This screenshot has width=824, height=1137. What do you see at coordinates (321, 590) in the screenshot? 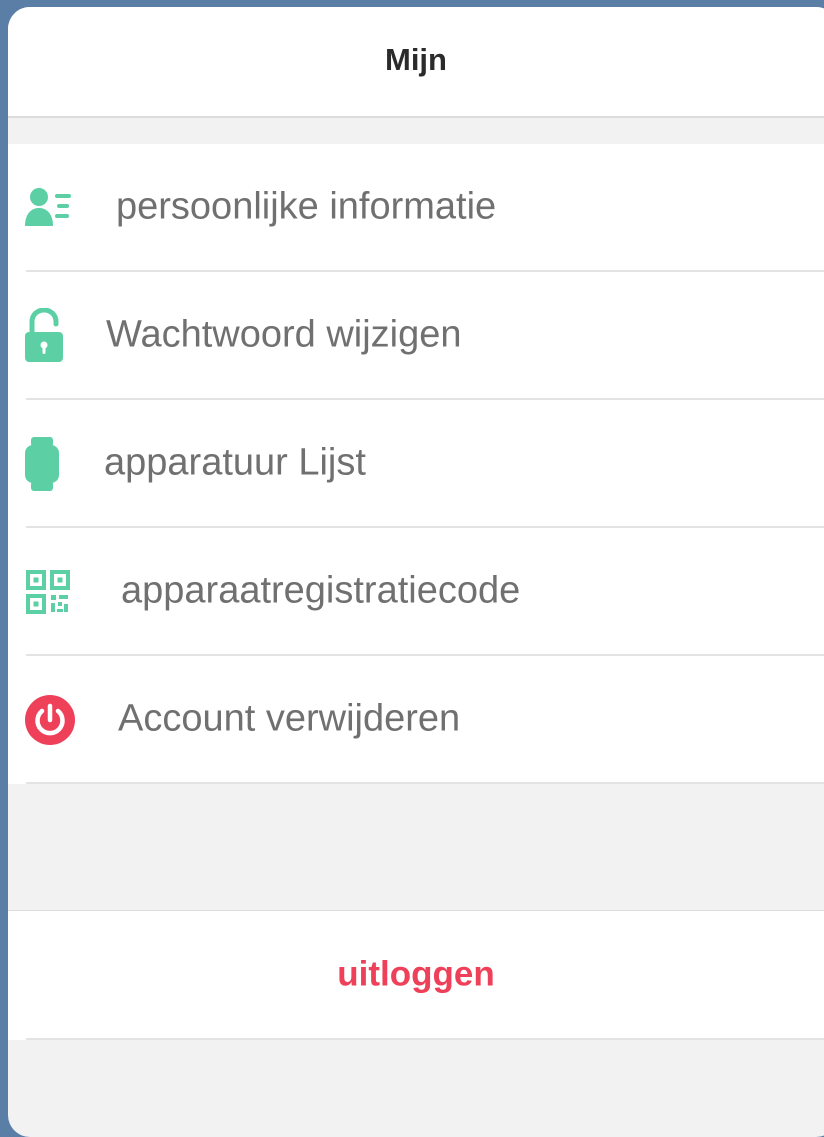
I see `menu-item-label: apparaatregistratiecode` at bounding box center [321, 590].